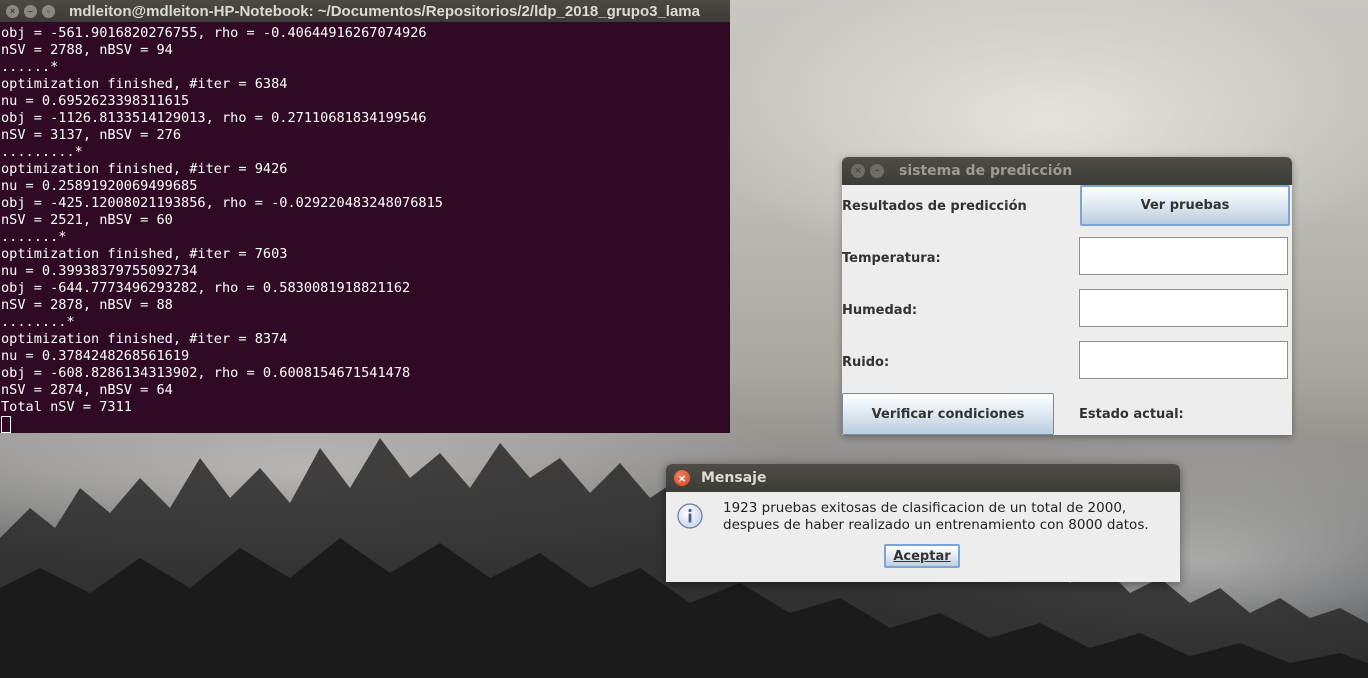 The image size is (1368, 678). What do you see at coordinates (690, 516) in the screenshot?
I see `info-icon` at bounding box center [690, 516].